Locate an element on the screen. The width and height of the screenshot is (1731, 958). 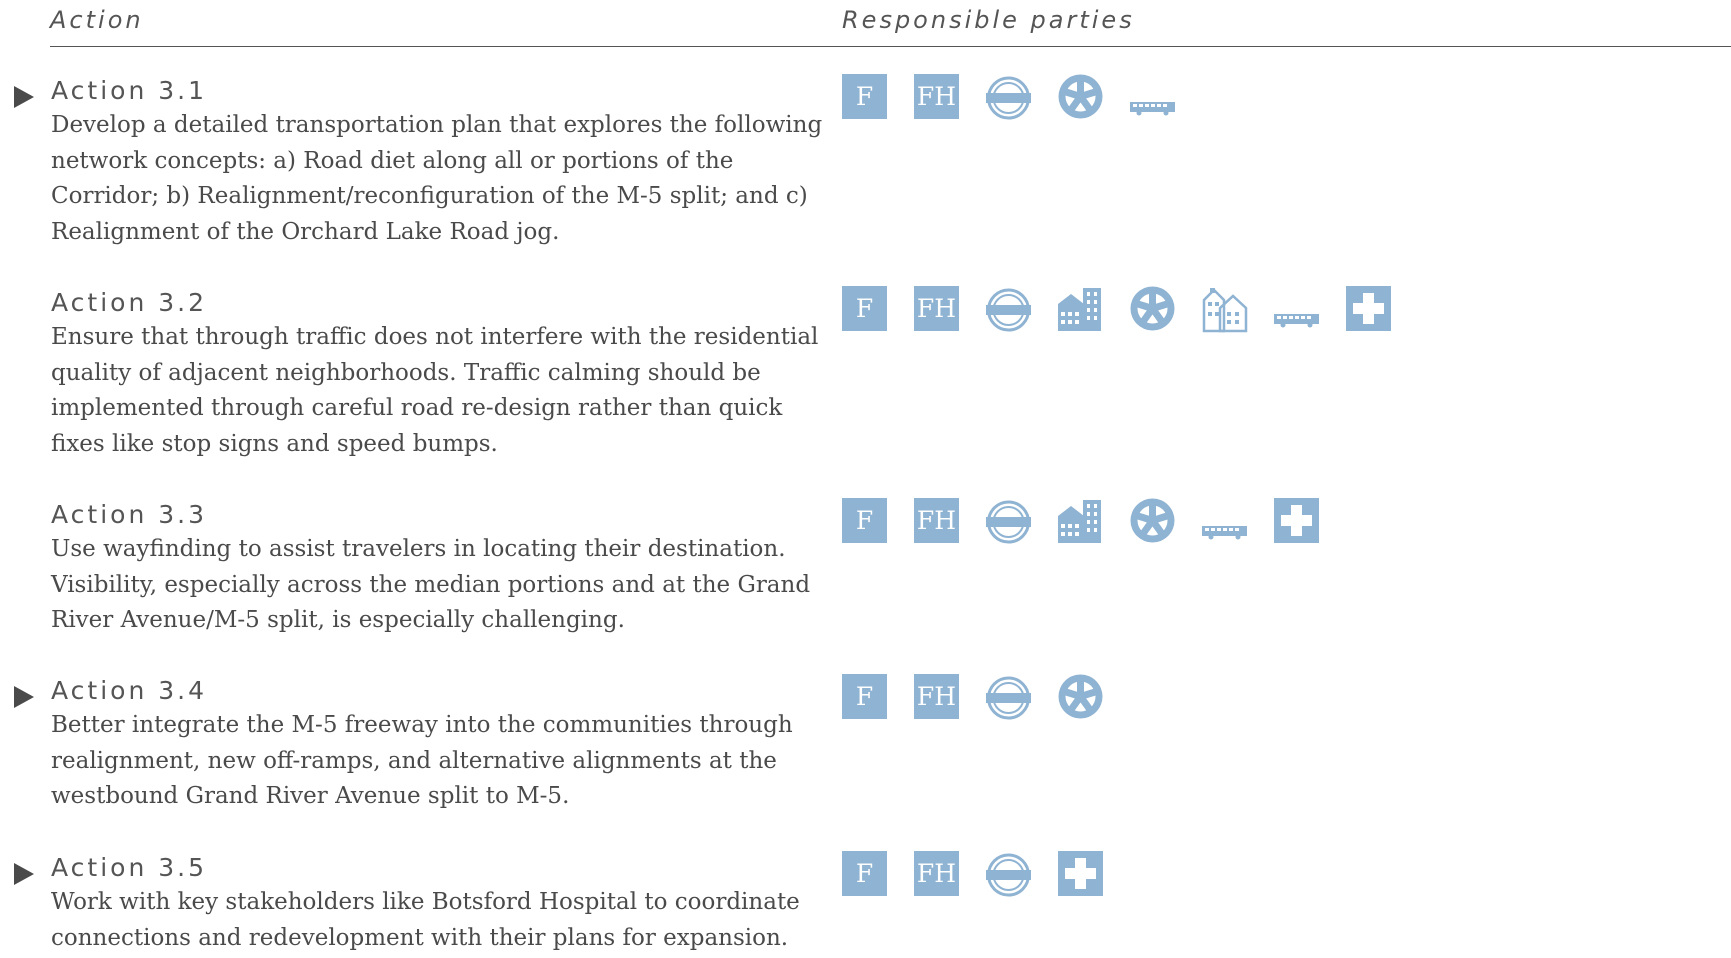
action-title: Action 3.3 is located at coordinates (129, 514).